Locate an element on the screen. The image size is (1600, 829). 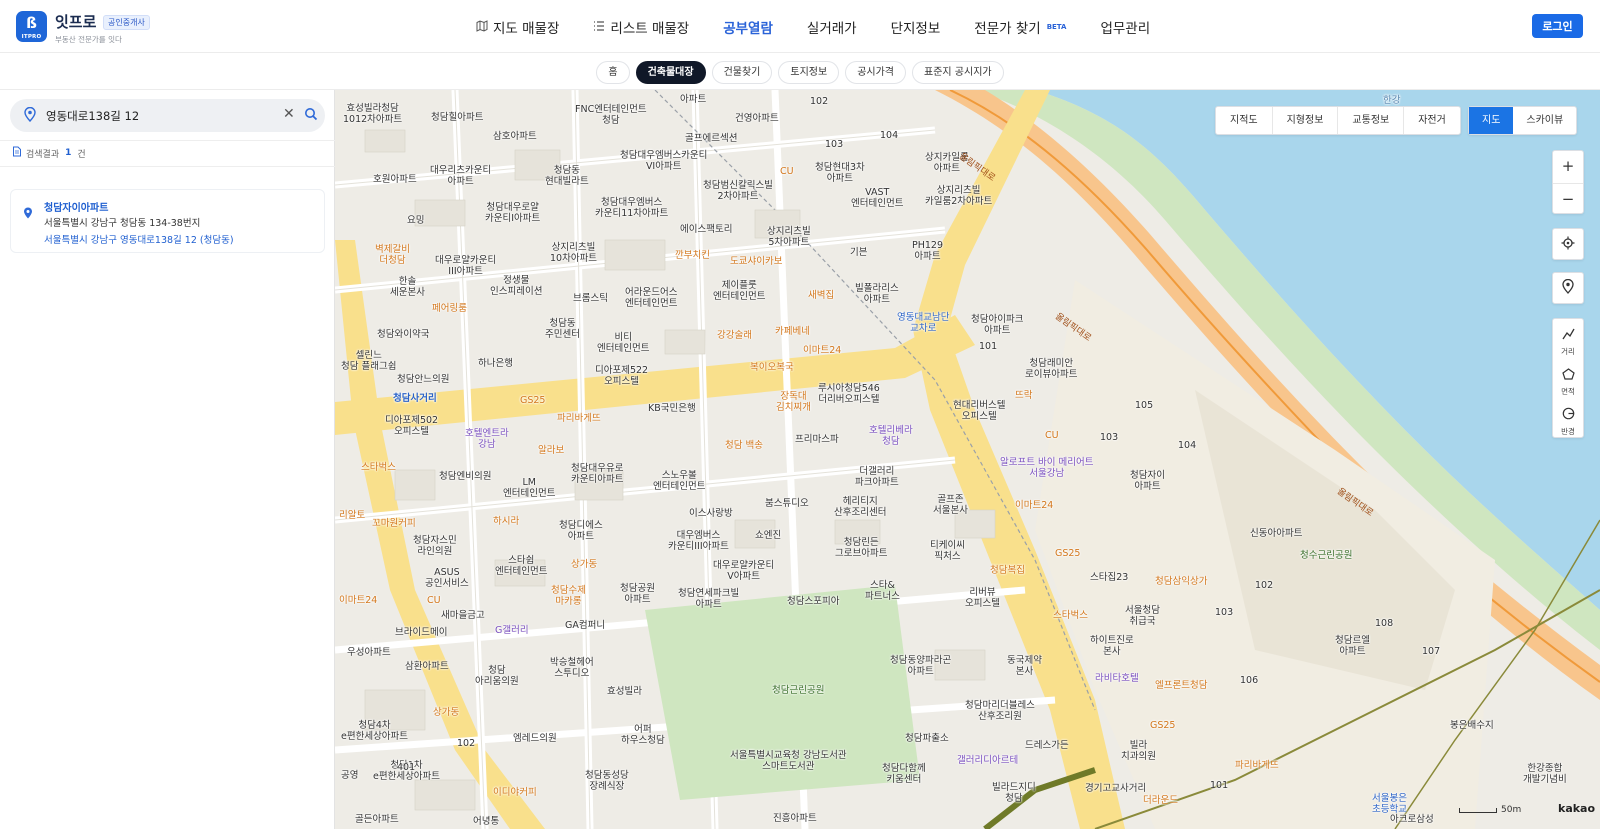
subtab-standard-land-price: 표준지 공시지가 is located at coordinates (958, 72).